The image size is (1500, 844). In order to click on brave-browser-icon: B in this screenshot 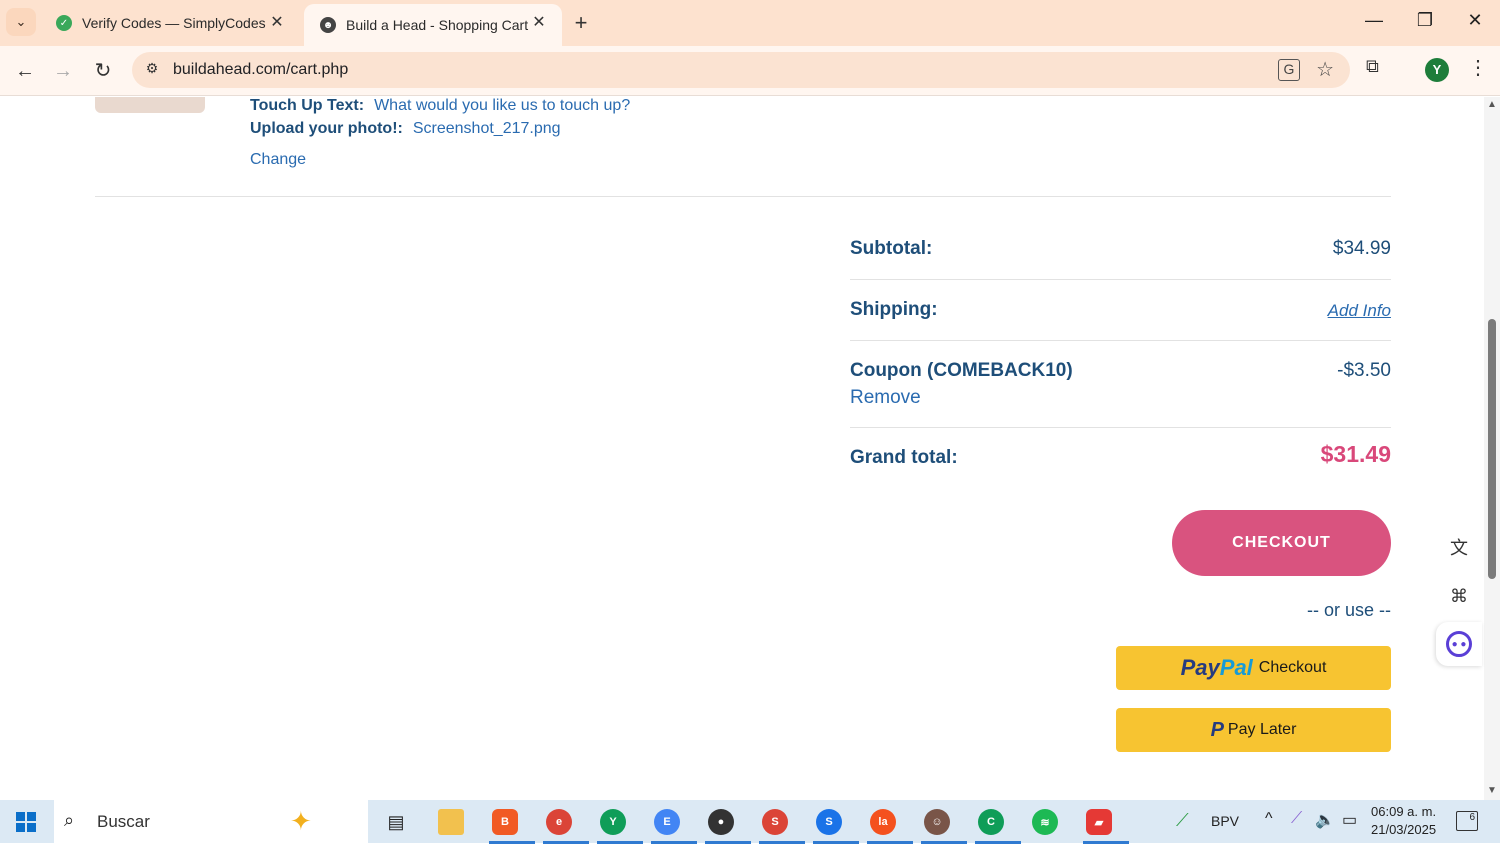, I will do `click(512, 825)`.